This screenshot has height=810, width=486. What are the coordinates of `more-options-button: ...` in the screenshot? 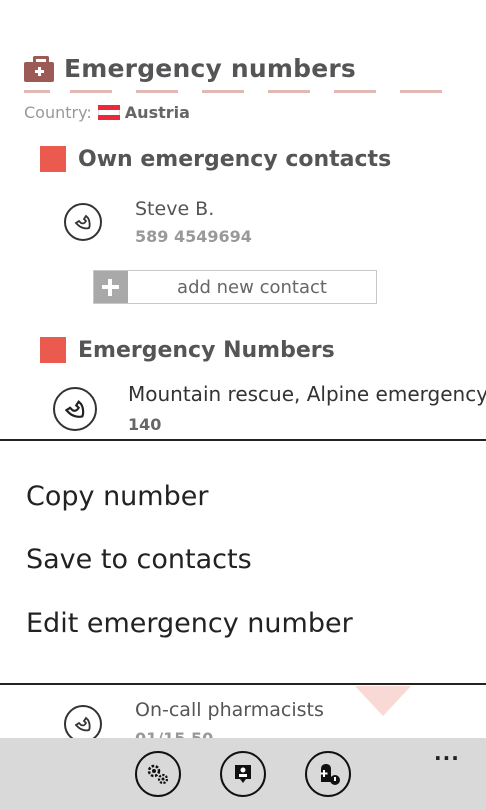 It's located at (447, 753).